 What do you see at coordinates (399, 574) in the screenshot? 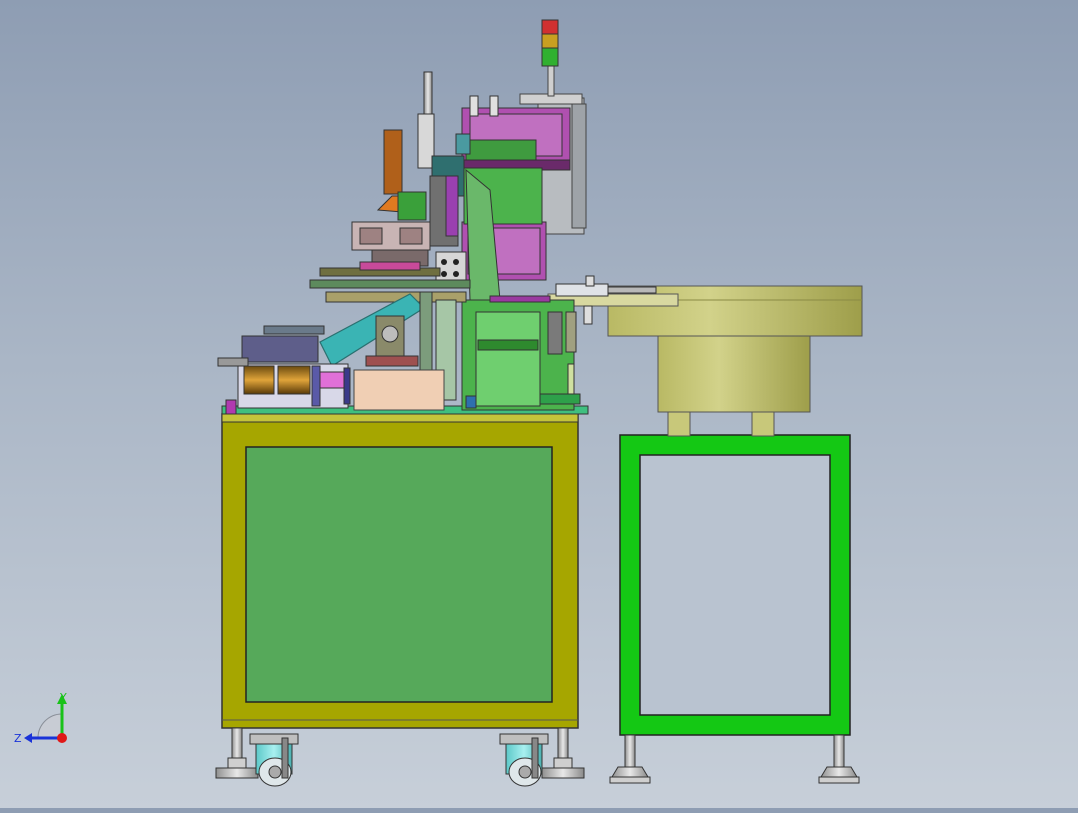
I see `main-frame-panel` at bounding box center [399, 574].